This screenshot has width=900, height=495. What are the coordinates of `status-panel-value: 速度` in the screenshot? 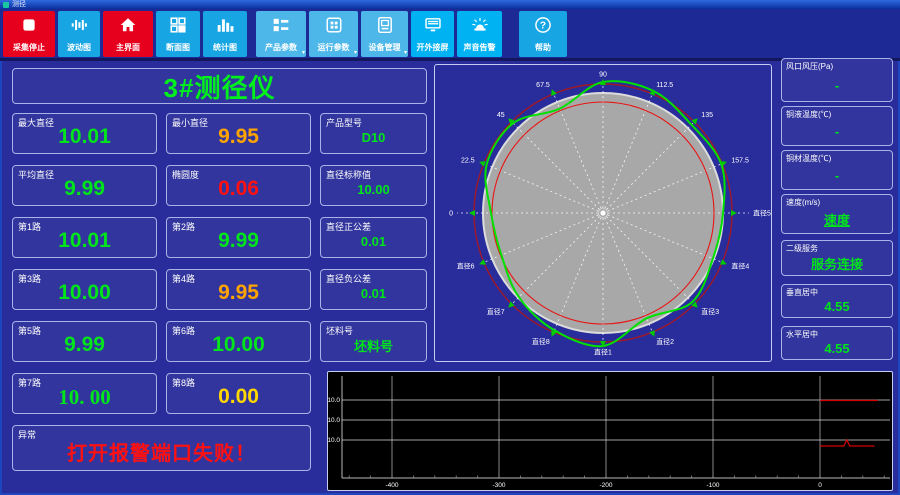 It's located at (837, 219).